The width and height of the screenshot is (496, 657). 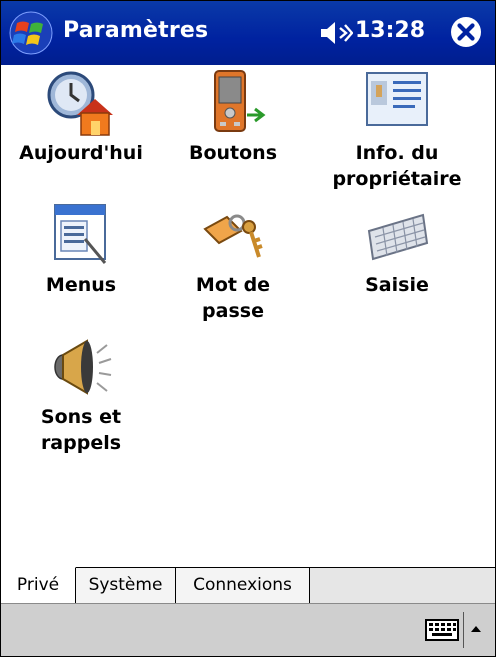 What do you see at coordinates (398, 237) in the screenshot?
I see `keyboard-input-icon` at bounding box center [398, 237].